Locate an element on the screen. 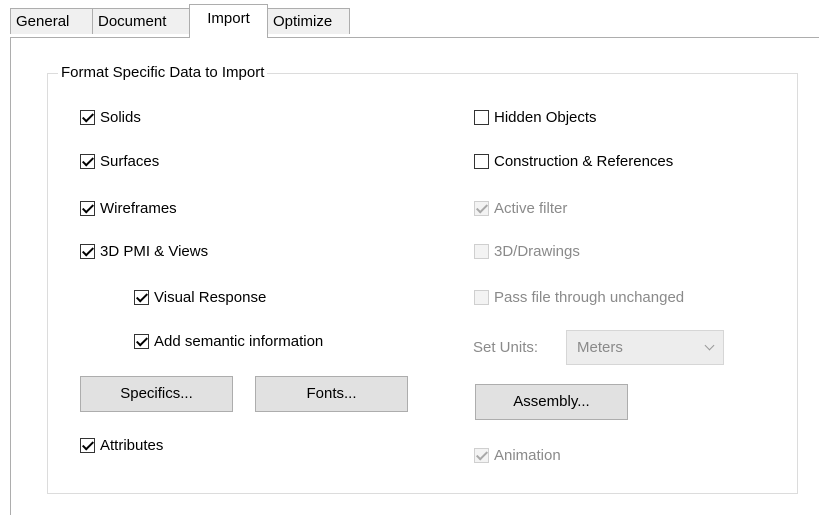 The width and height of the screenshot is (819, 515). attributes-checkbox: Attributes is located at coordinates (121, 445).